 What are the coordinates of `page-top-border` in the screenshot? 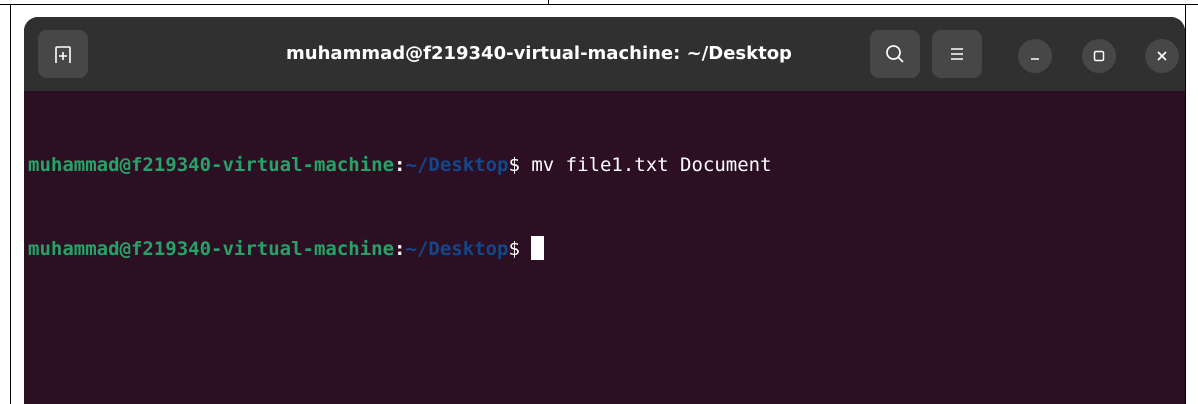 It's located at (599, 4).